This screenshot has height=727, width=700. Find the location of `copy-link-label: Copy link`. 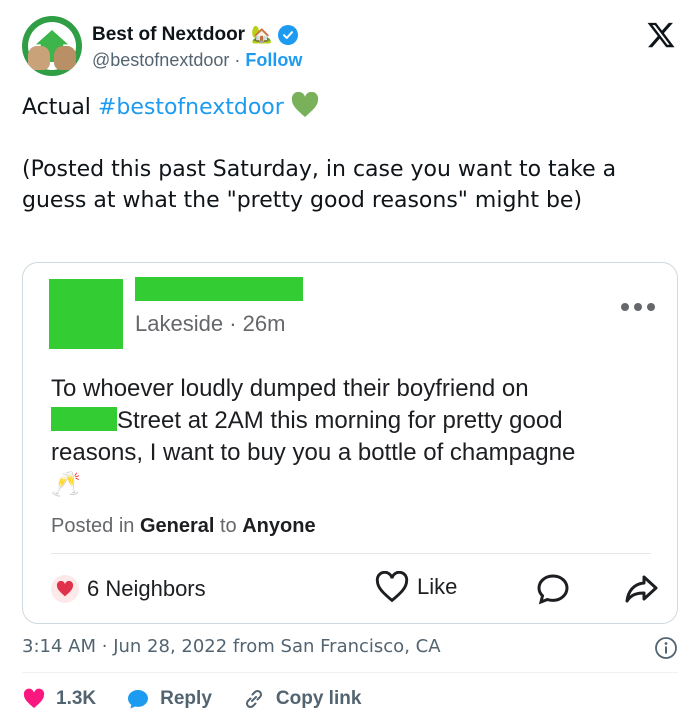

copy-link-label: Copy link is located at coordinates (318, 698).